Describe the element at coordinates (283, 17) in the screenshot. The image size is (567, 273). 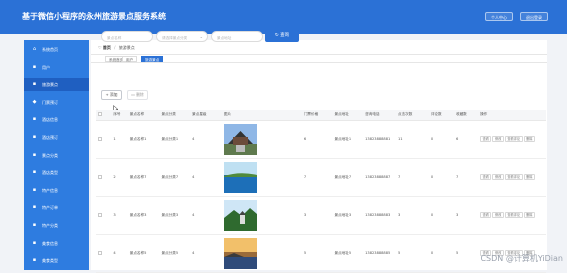
I see `top-bar: 基于微信小程序的永州旅游景点服务系统 个人中心 退出登录` at that location.